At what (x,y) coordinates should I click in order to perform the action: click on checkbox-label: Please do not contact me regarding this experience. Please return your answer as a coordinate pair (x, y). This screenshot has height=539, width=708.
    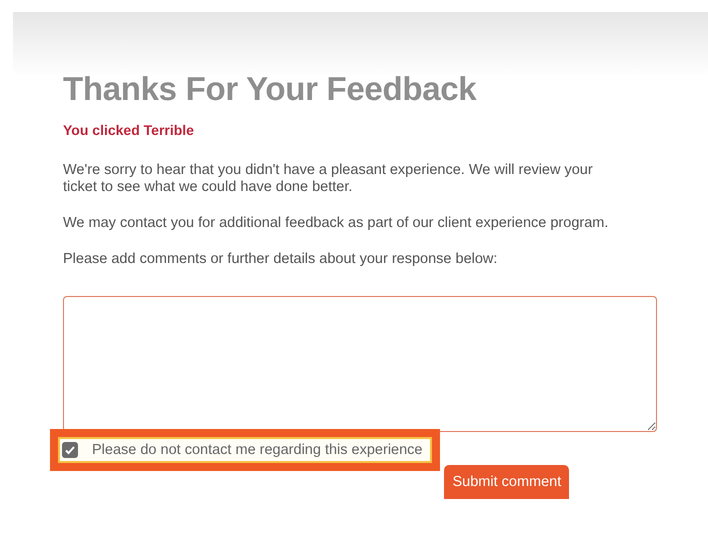
    Looking at the image, I should click on (257, 450).